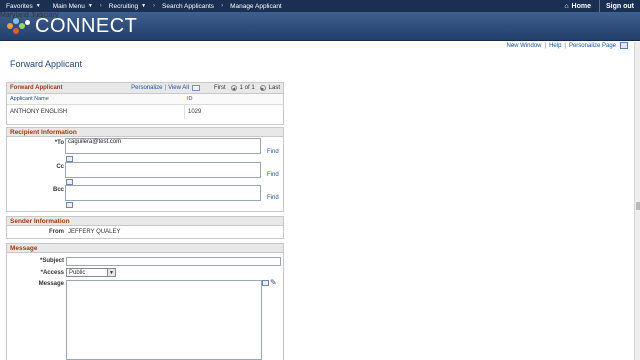 The height and width of the screenshot is (360, 640). What do you see at coordinates (638, 206) in the screenshot?
I see `scrollbar-thumb` at bounding box center [638, 206].